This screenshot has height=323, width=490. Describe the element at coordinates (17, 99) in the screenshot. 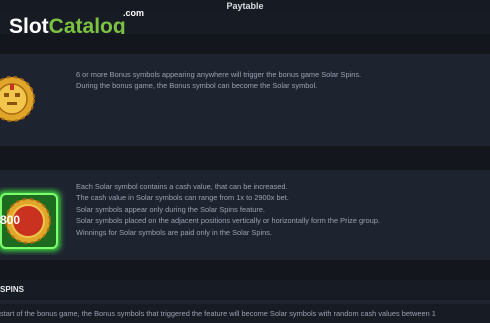

I see `bonus-symbol-icon` at that location.